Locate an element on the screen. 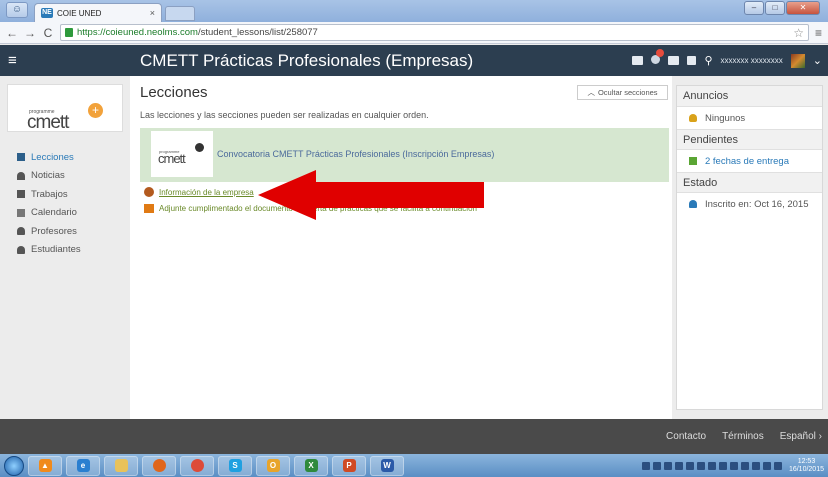  taskbar-app-vlc: ▲ is located at coordinates (45, 465).